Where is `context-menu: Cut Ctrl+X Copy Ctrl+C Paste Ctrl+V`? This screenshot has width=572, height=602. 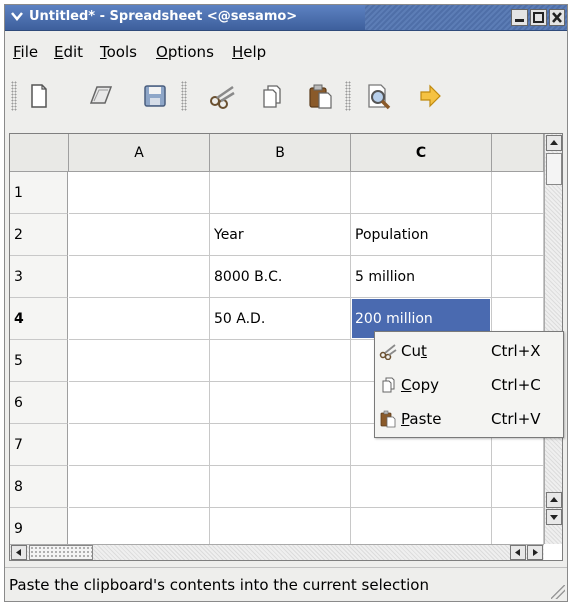 context-menu: Cut Ctrl+X Copy Ctrl+C Paste Ctrl+V is located at coordinates (469, 384).